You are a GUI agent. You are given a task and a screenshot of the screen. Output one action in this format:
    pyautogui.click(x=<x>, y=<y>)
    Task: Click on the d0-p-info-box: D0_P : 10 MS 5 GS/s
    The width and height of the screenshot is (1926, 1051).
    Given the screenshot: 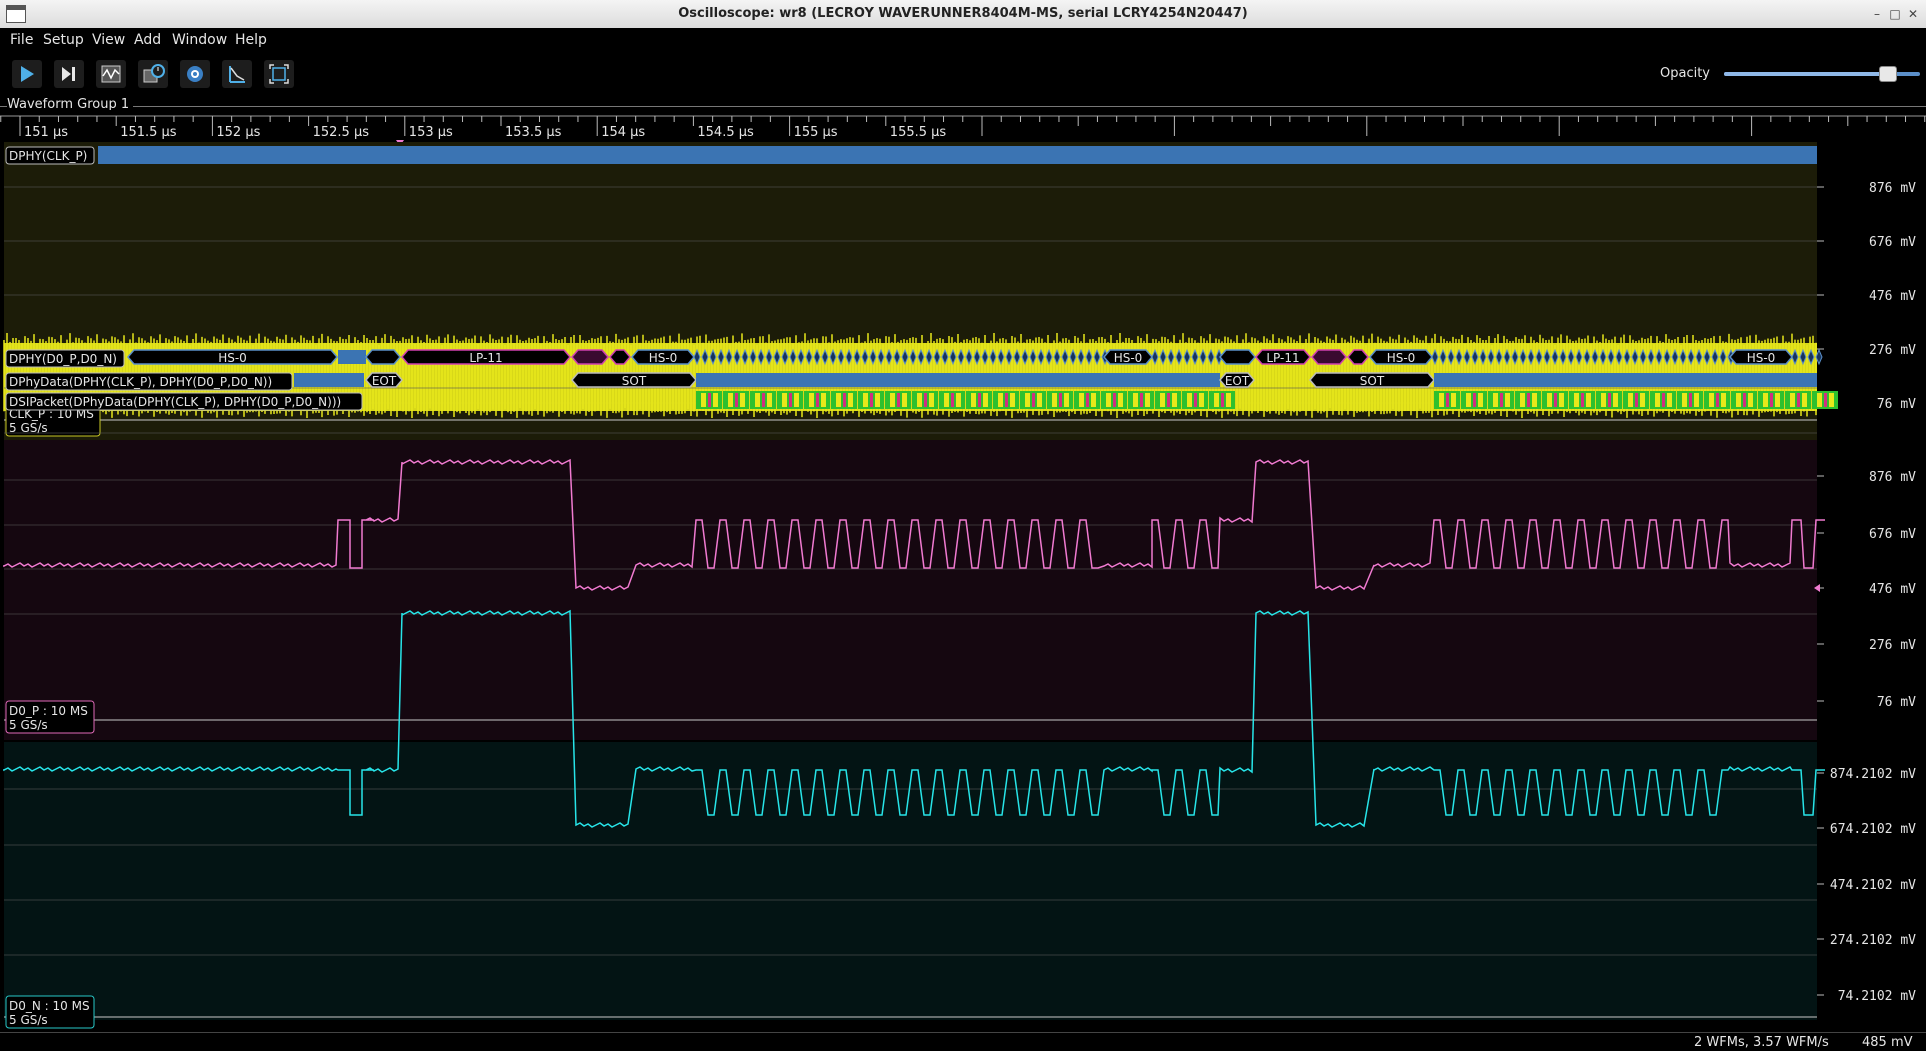 What is the action you would take?
    pyautogui.click(x=50, y=717)
    